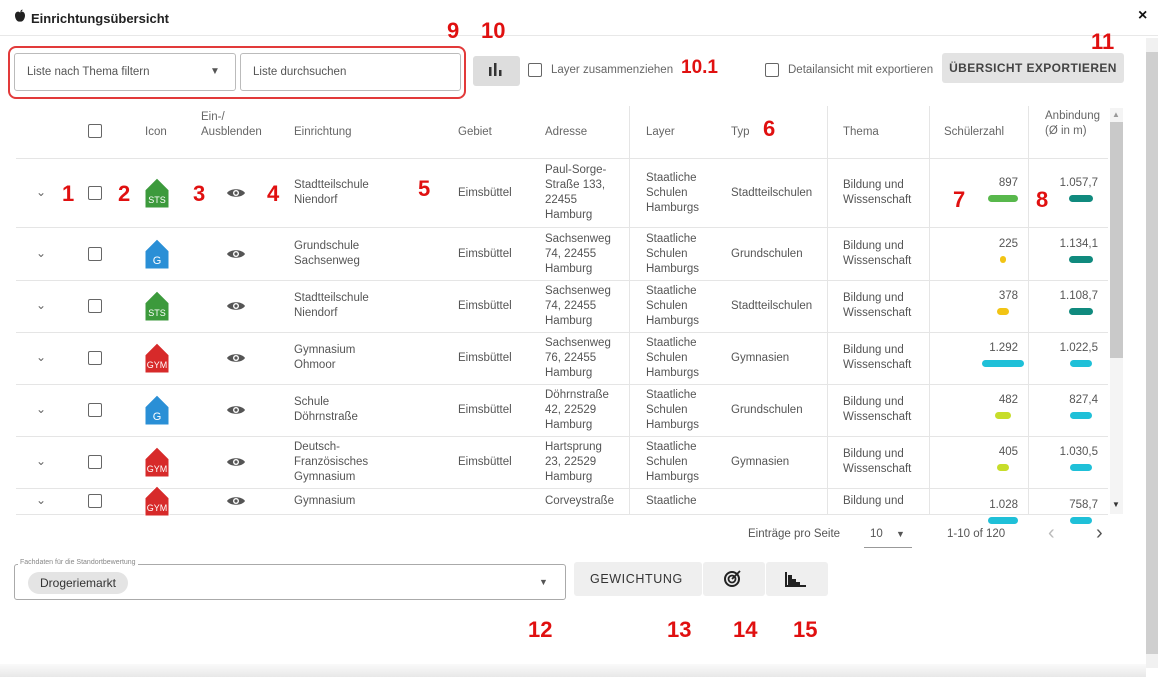  I want to click on name: Schule, so click(312, 402).